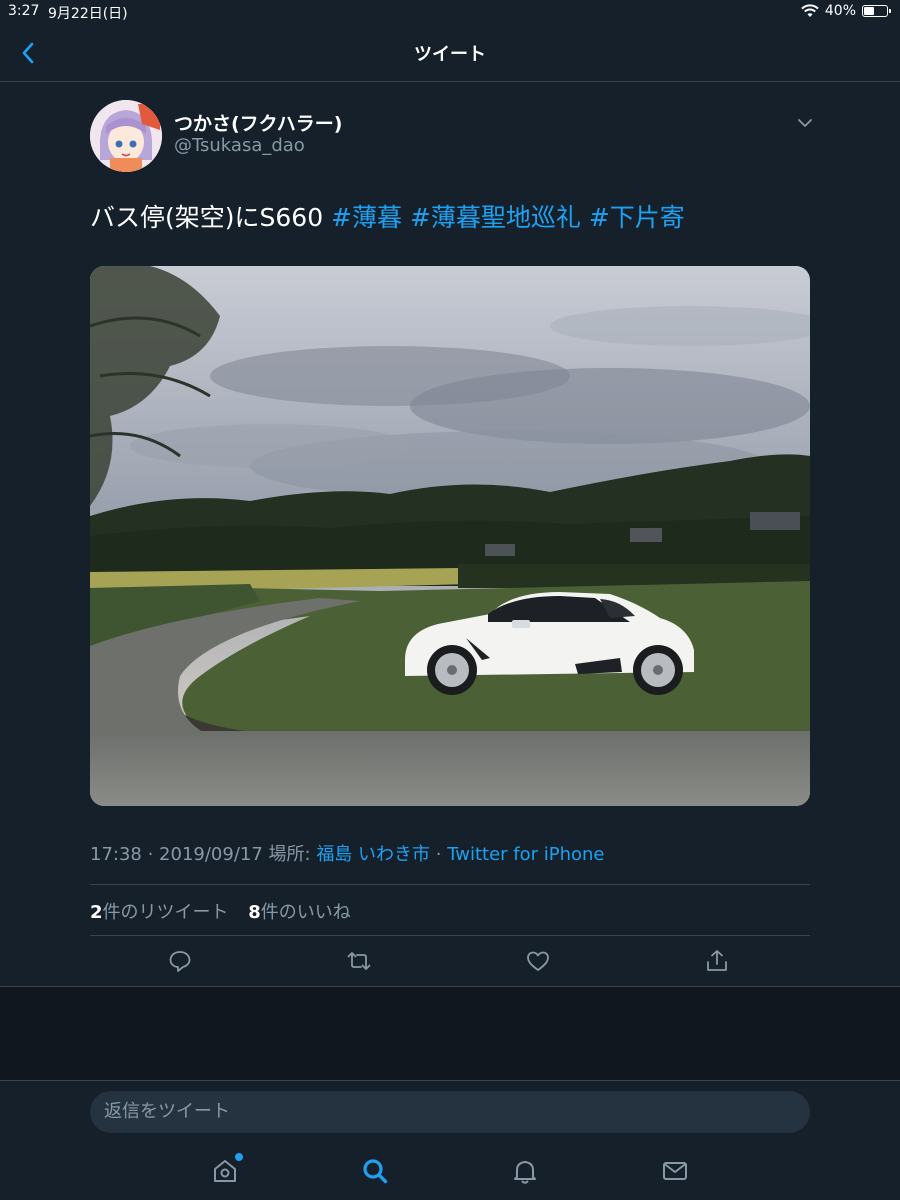 The width and height of the screenshot is (900, 1200). What do you see at coordinates (450, 1033) in the screenshot?
I see `empty-area` at bounding box center [450, 1033].